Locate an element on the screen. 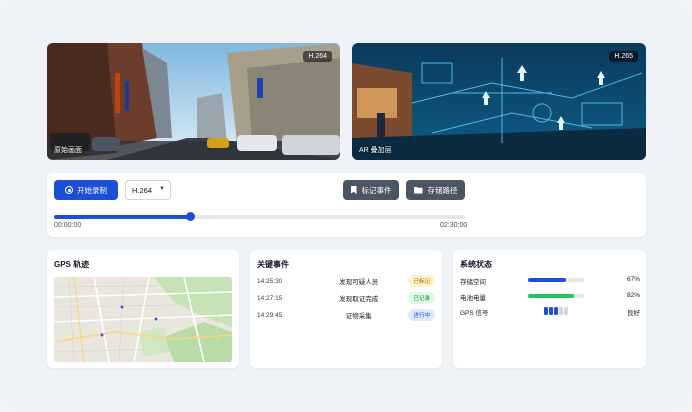  event-desc: 发现可疑人员 is located at coordinates (359, 282).